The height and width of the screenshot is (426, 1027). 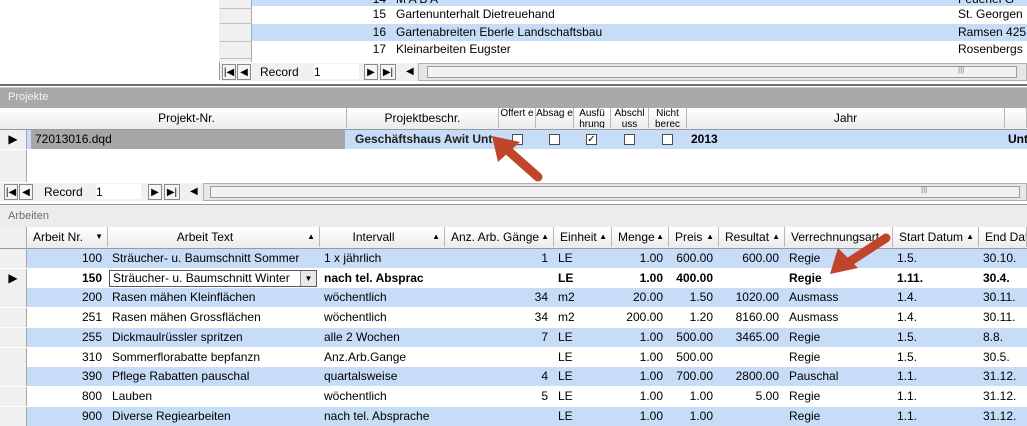 I want to click on cell-text: Dickmaulrüssler spritzen, so click(x=214, y=337).